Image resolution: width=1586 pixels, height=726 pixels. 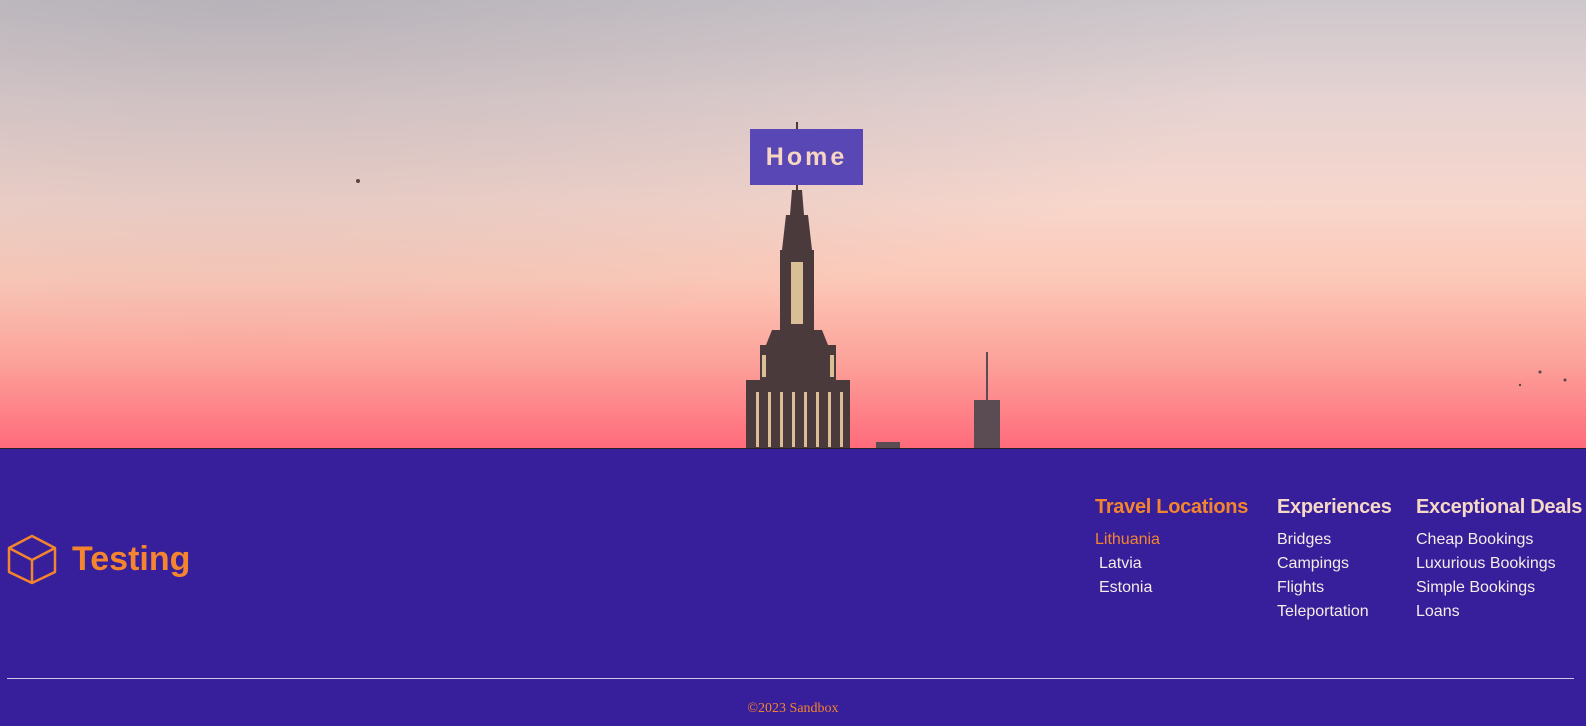 I want to click on footer-link-lithuania: Lithuania, so click(x=1171, y=540).